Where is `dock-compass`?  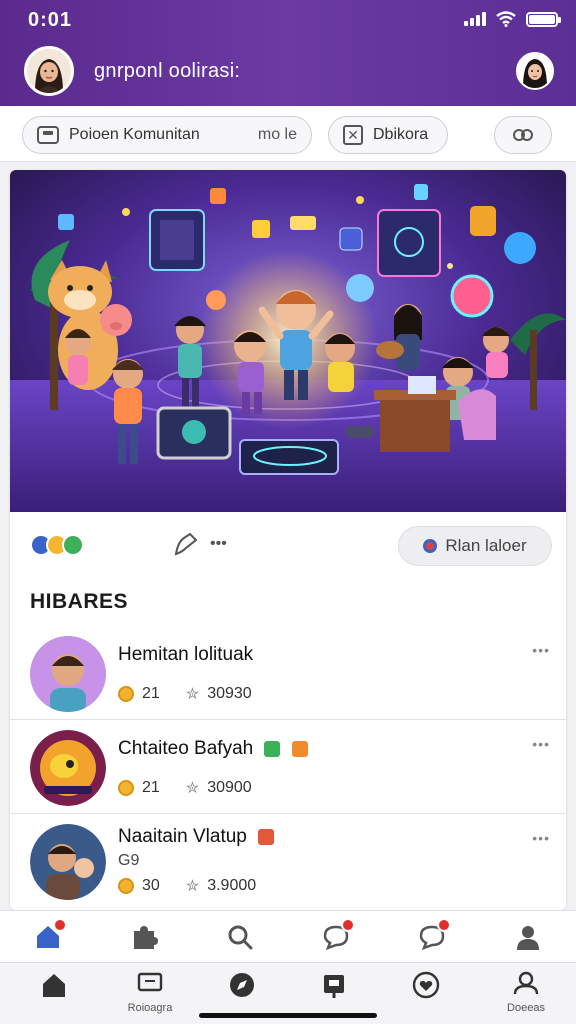
dock-compass is located at coordinates (242, 988).